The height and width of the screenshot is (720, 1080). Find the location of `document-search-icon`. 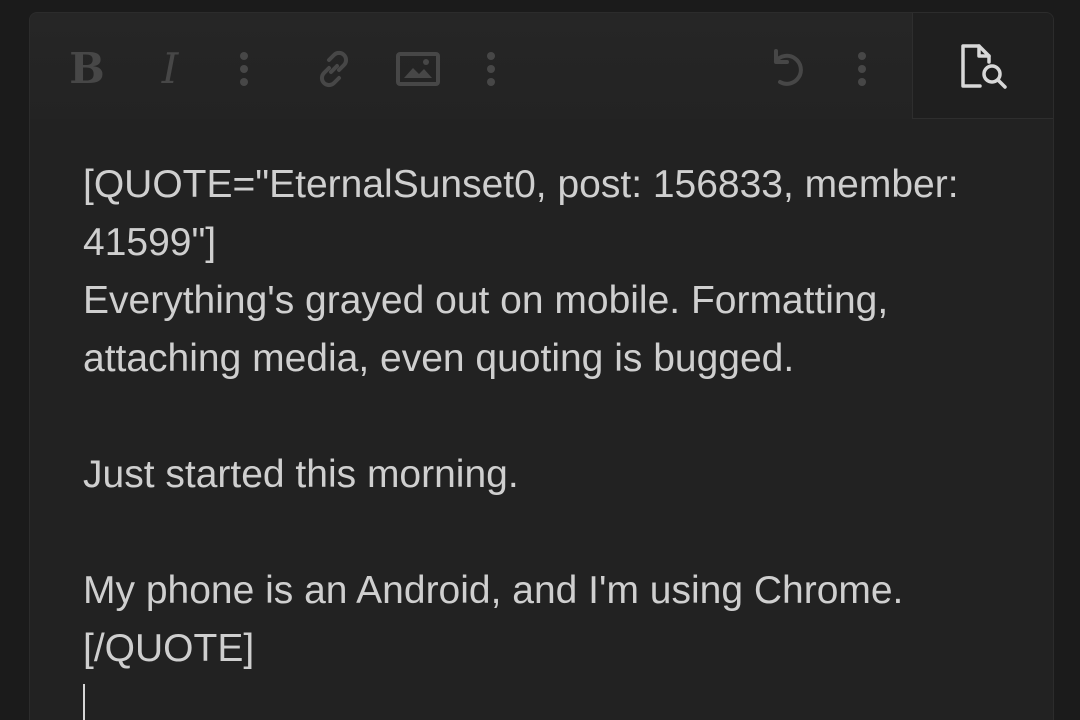

document-search-icon is located at coordinates (984, 66).